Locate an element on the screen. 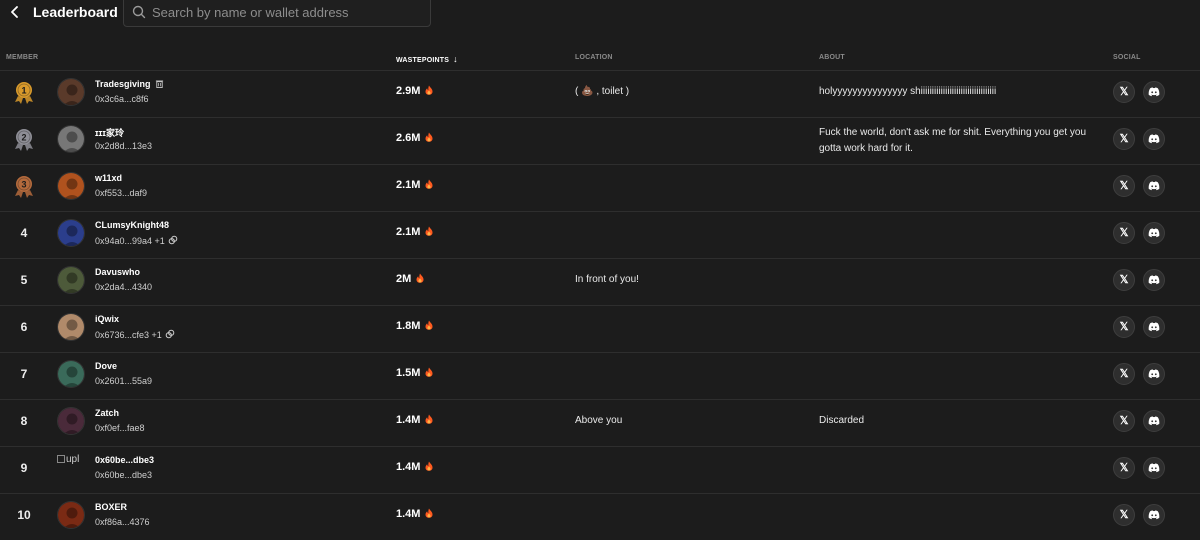 The image size is (1200, 540). wastepoints-text: 2.6M is located at coordinates (408, 138).